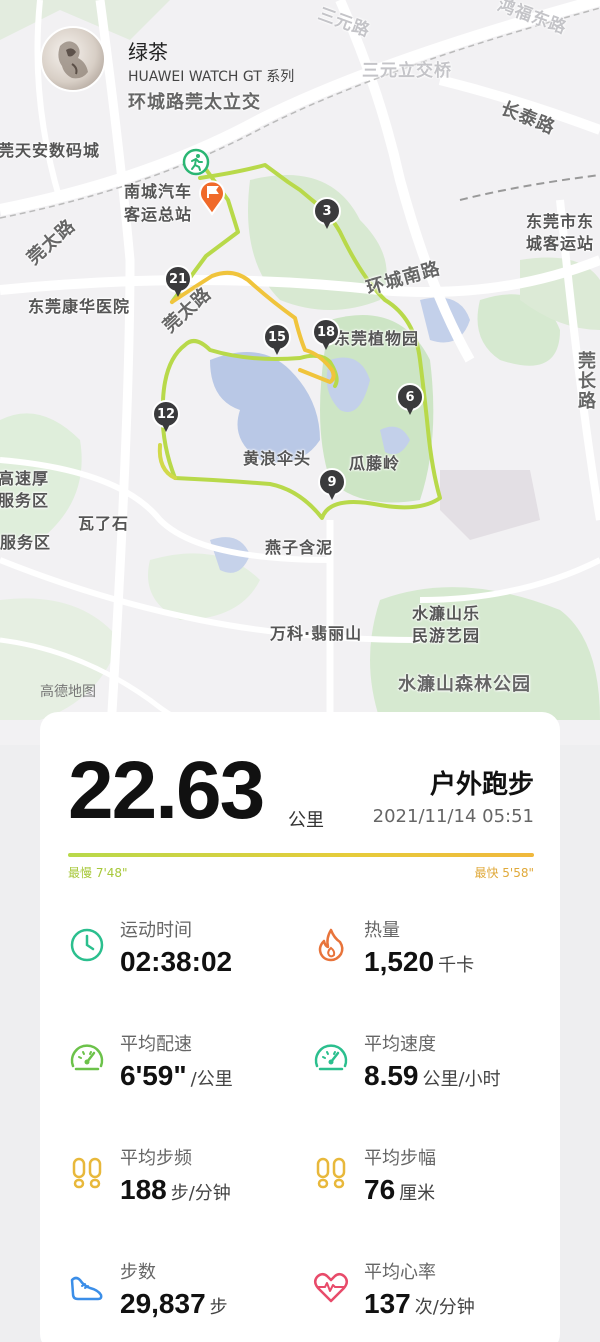  I want to click on pace-fastest: 最快 5'58", so click(504, 873).